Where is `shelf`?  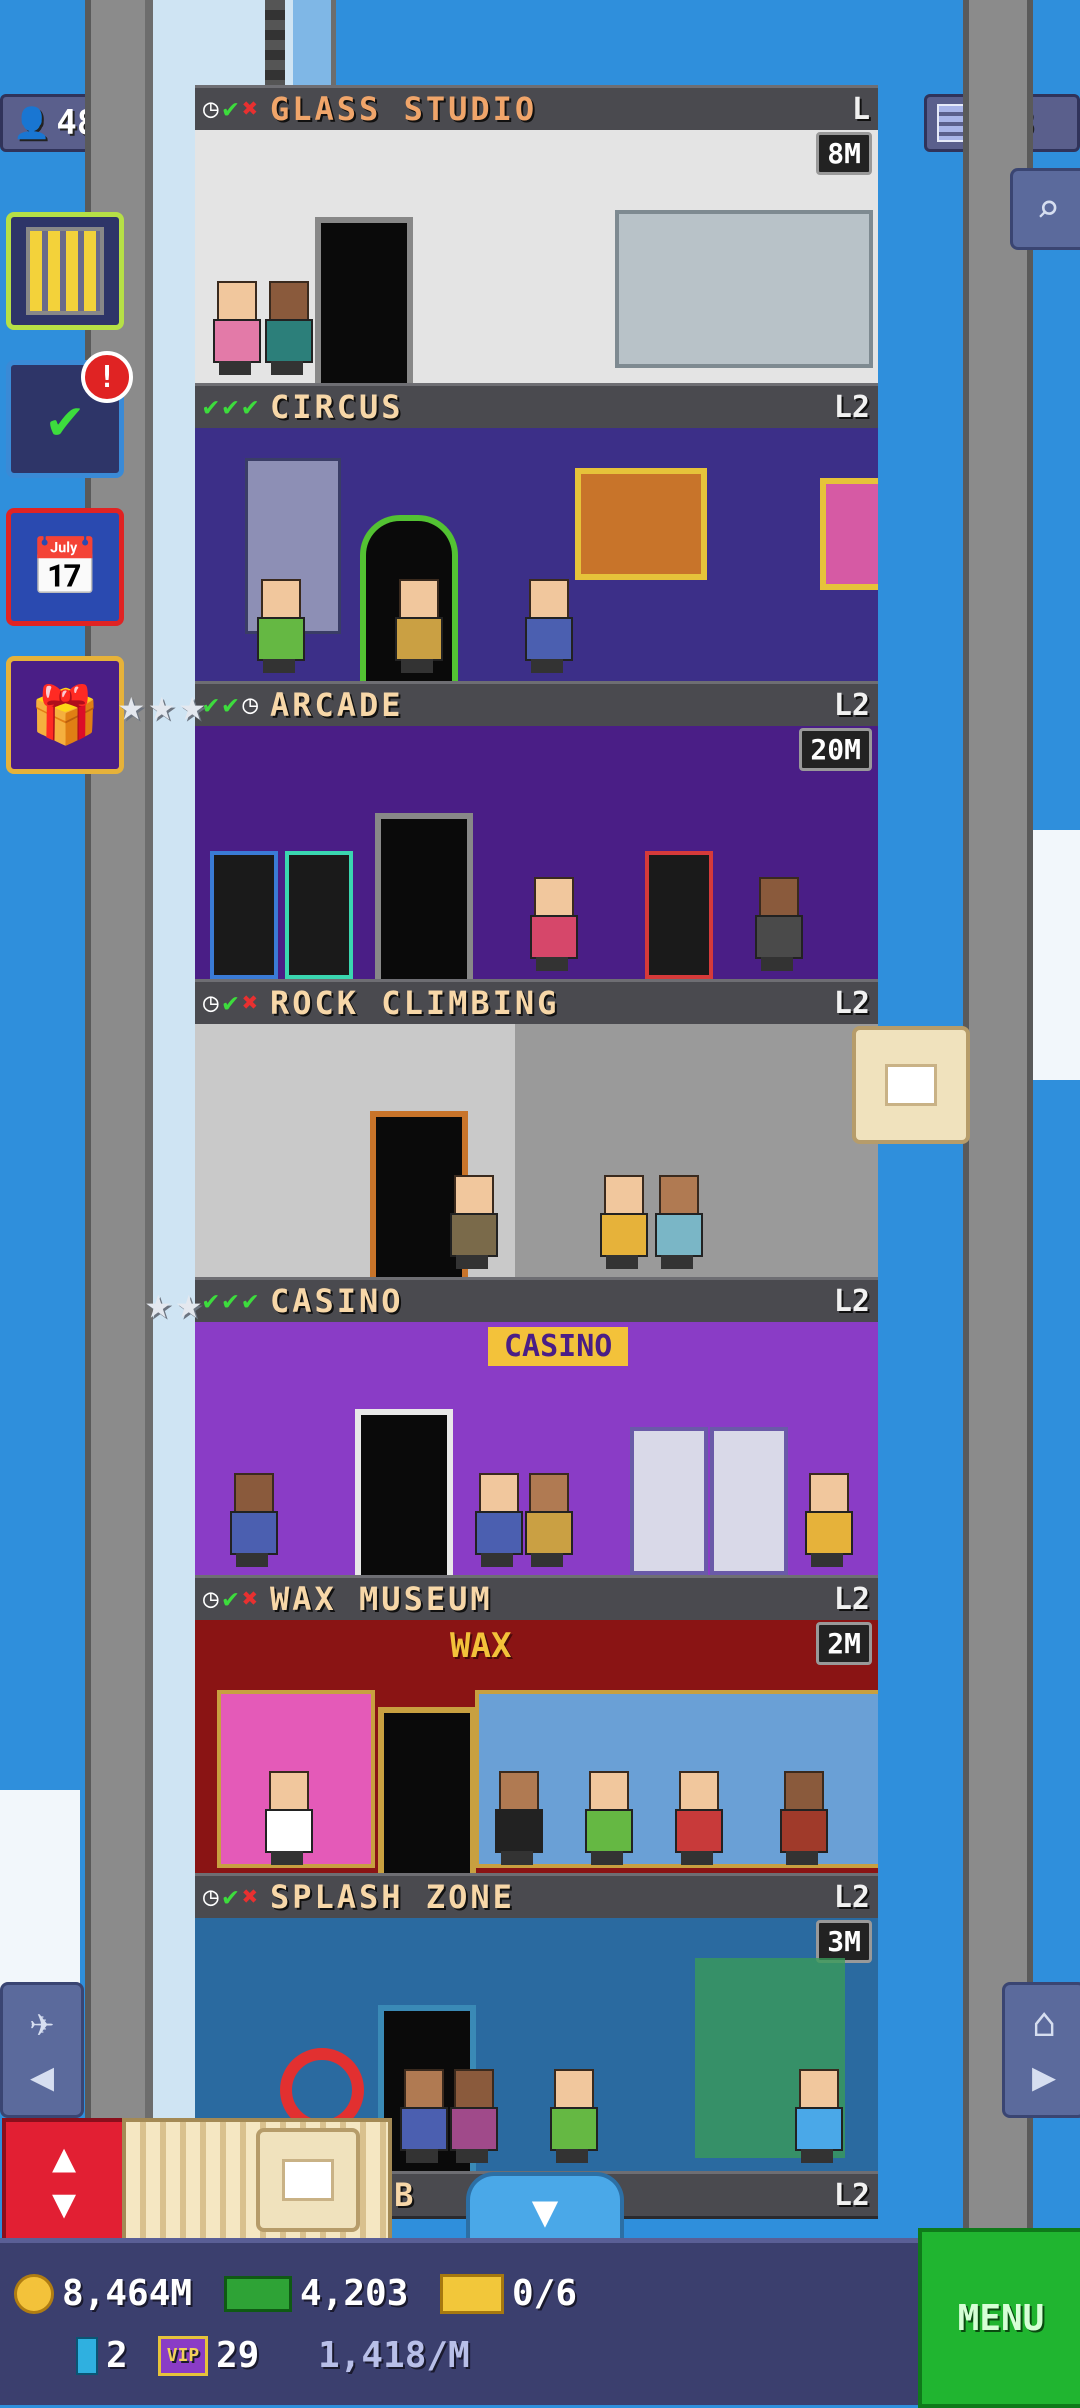
shelf is located at coordinates (744, 289).